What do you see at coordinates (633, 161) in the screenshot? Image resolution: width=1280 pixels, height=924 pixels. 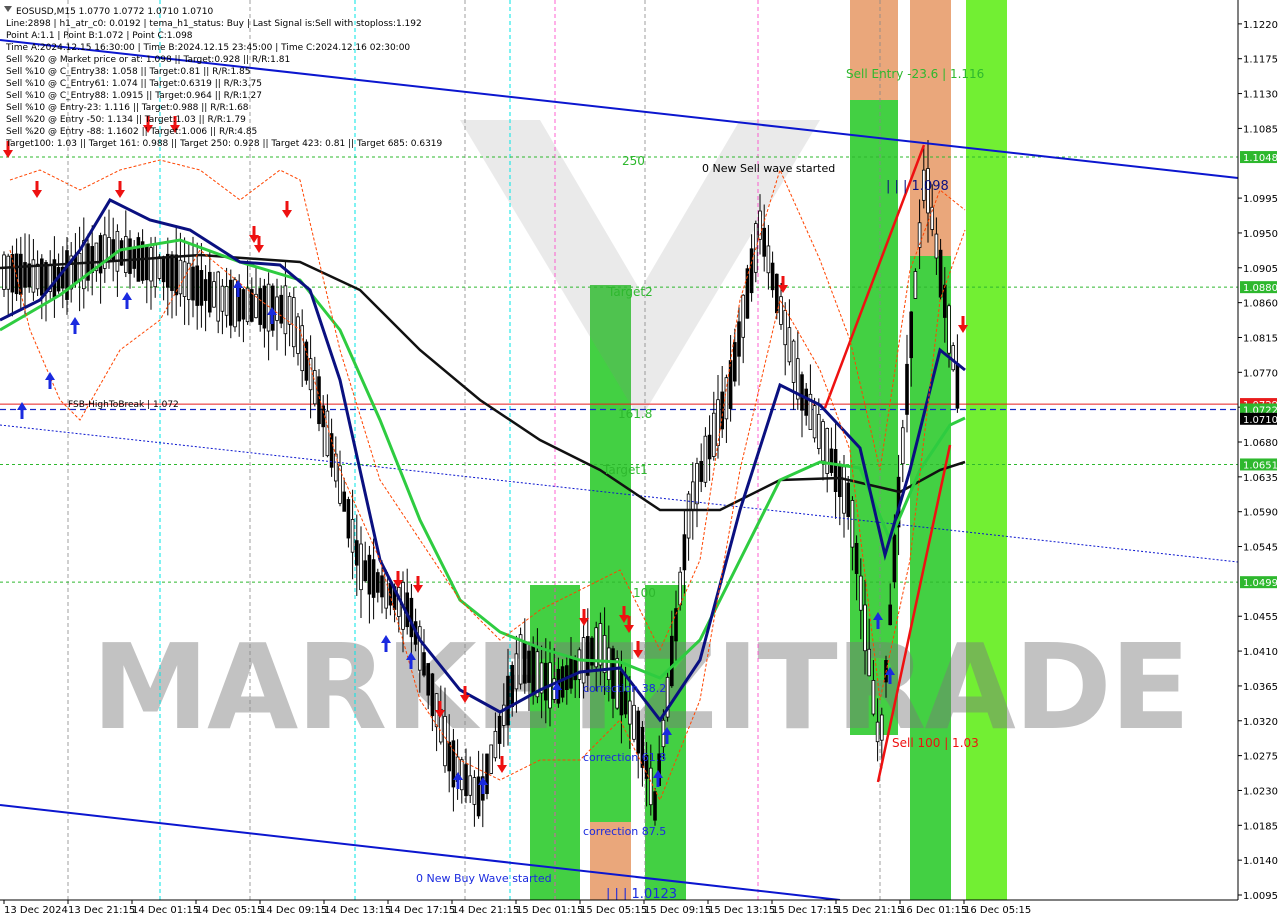 I see `label-250: 250` at bounding box center [633, 161].